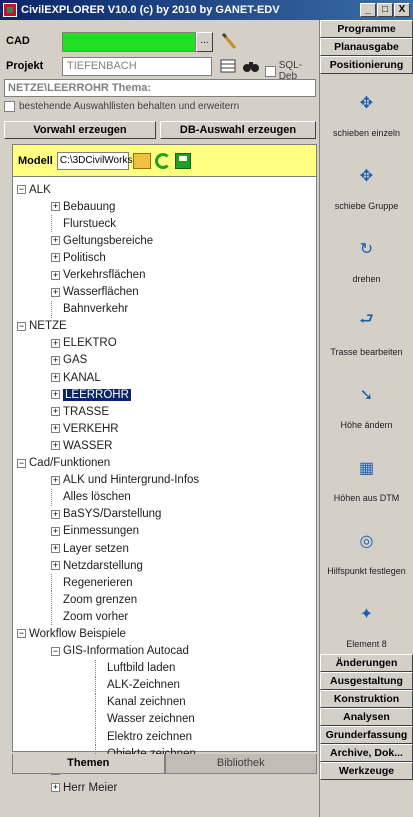  I want to click on tree-node: + Verkehrsflächen, so click(164, 274).